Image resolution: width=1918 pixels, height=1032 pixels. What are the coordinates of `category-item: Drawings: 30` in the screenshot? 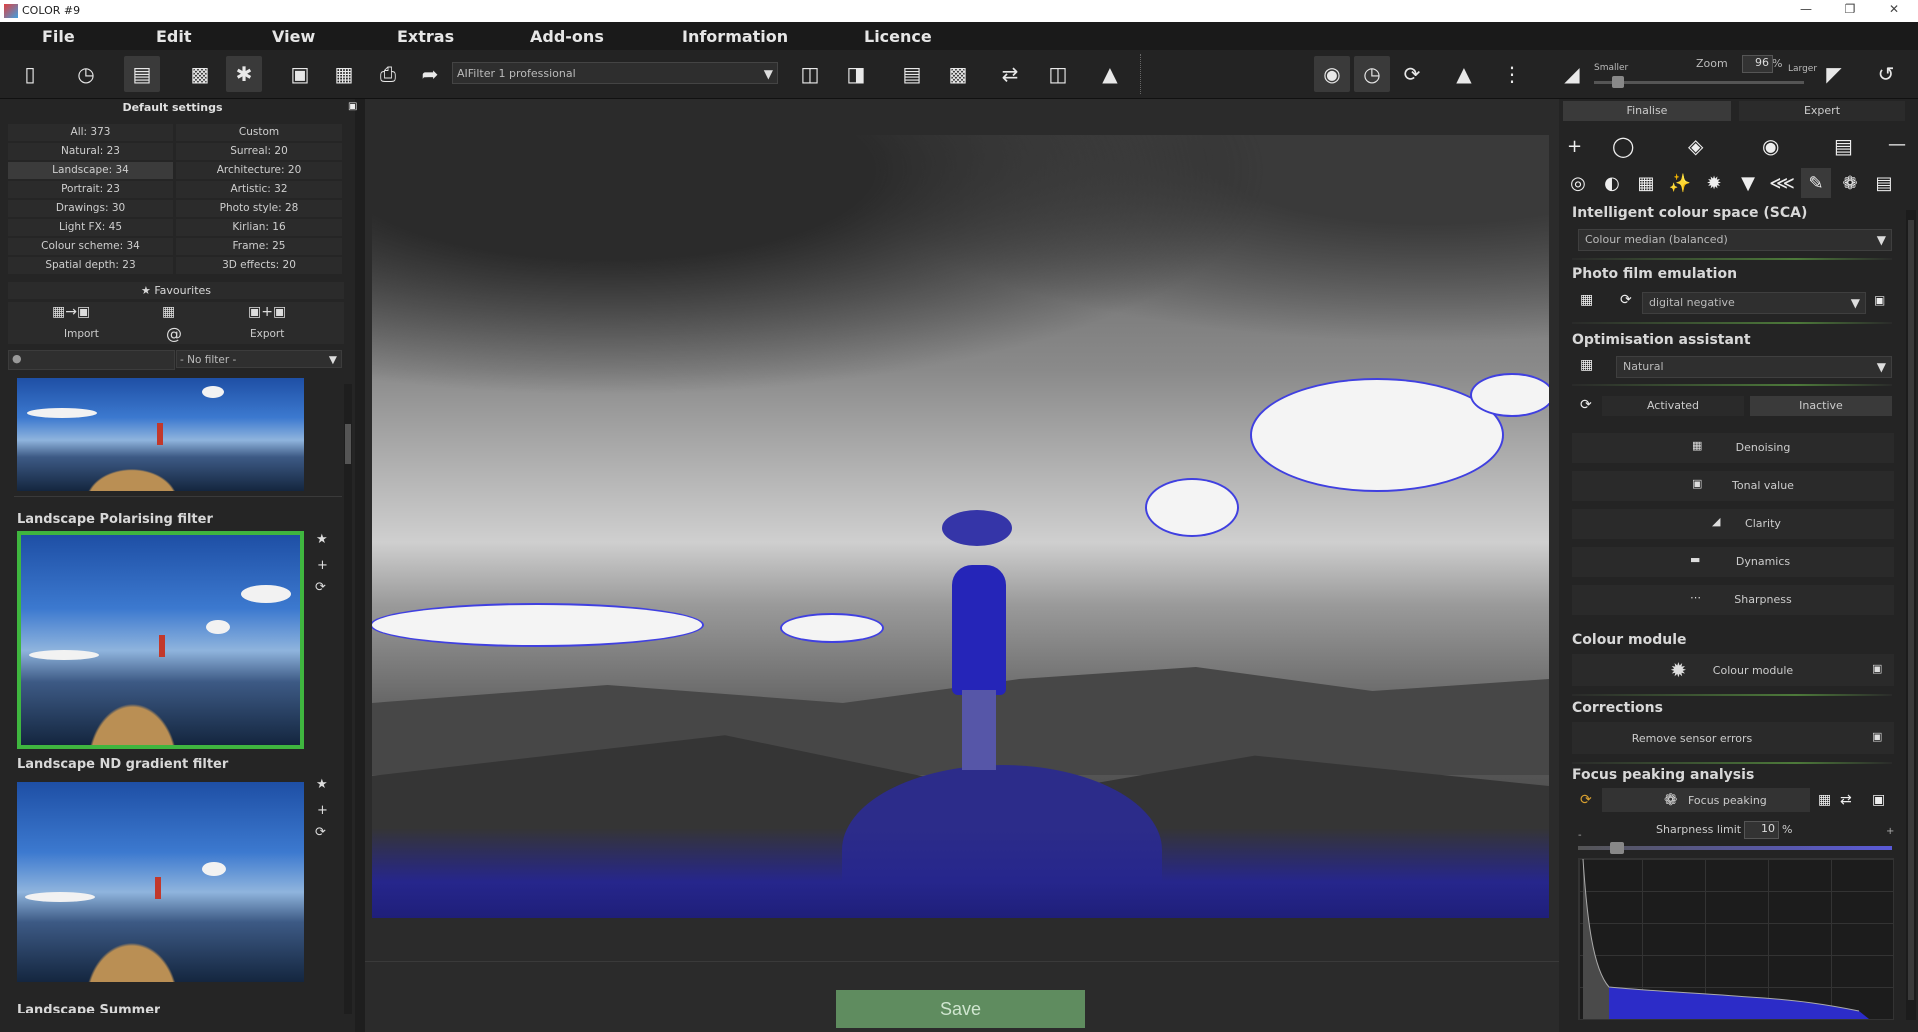 It's located at (90, 208).